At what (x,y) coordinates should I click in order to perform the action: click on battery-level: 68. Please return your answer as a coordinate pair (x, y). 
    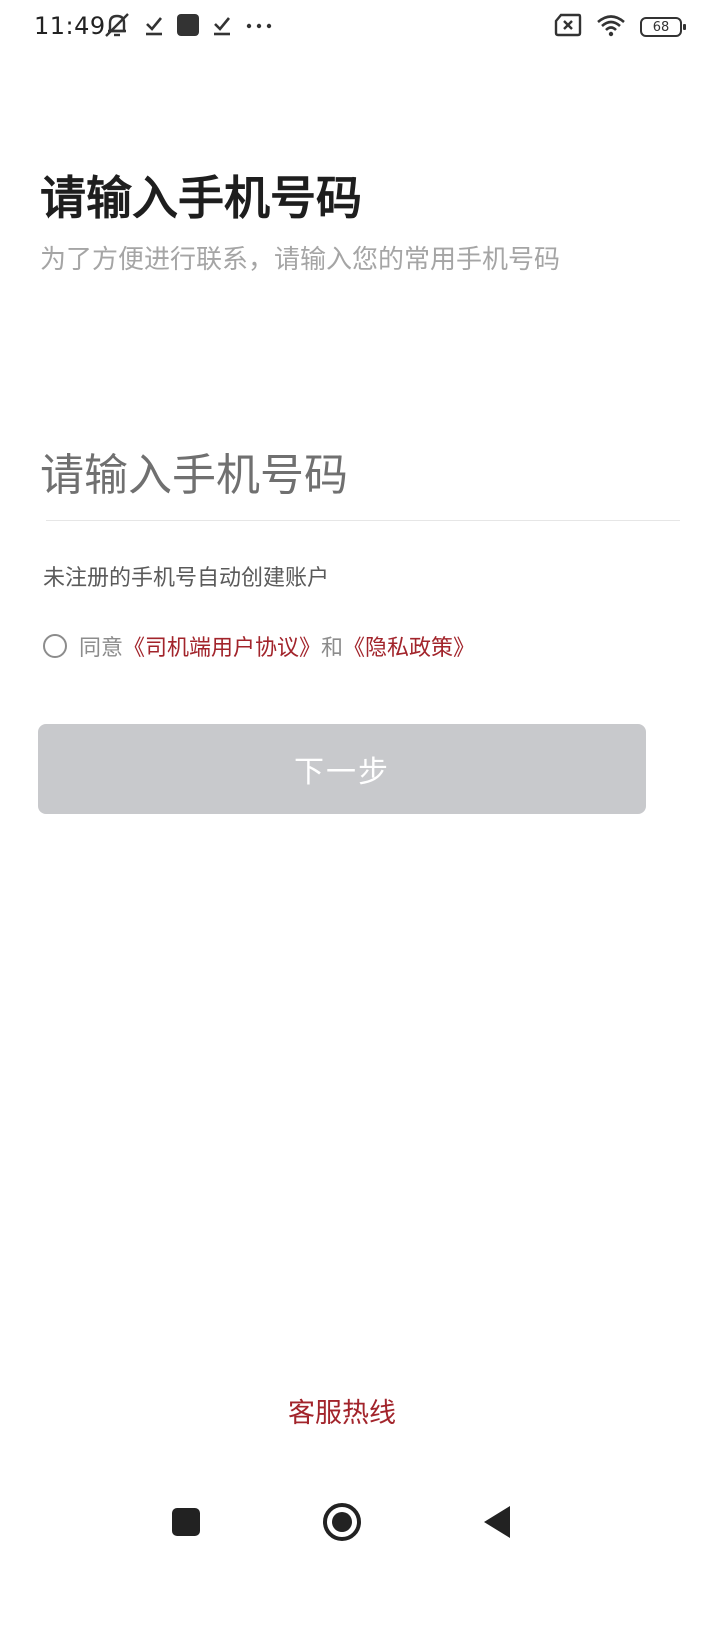
    Looking at the image, I should click on (661, 27).